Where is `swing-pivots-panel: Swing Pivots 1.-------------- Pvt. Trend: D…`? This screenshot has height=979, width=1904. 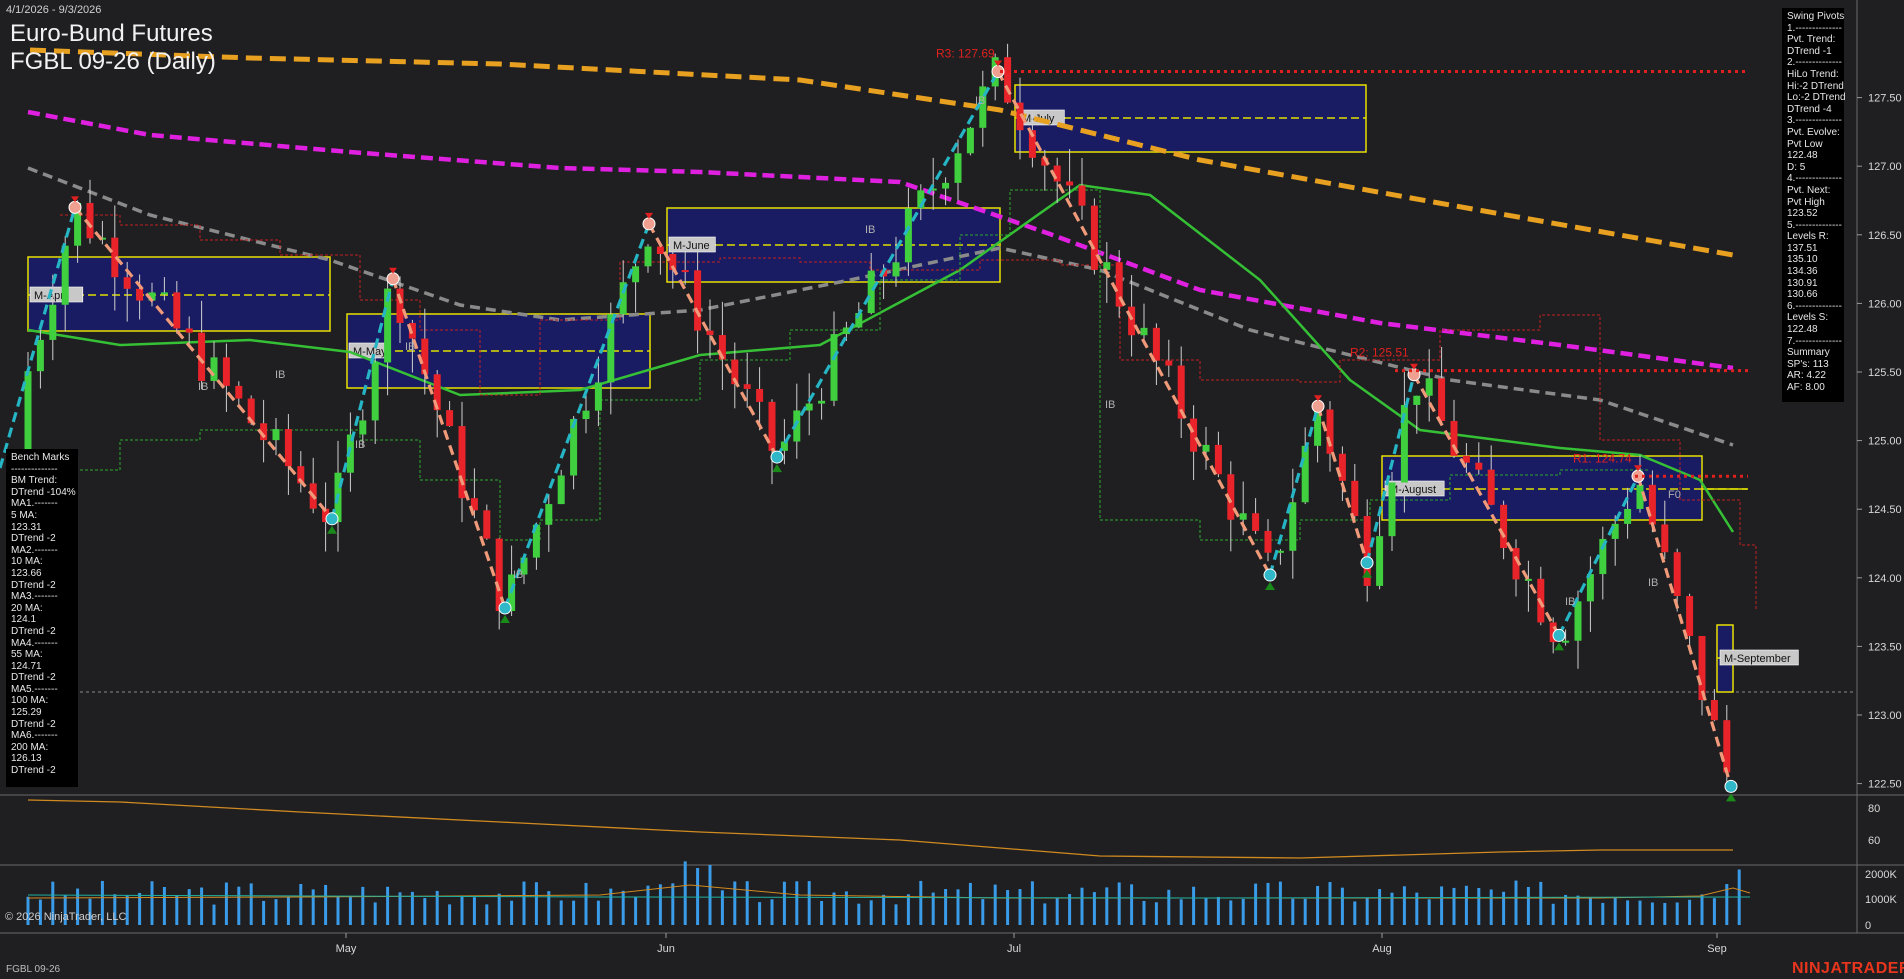
swing-pivots-panel: Swing Pivots 1.-------------- Pvt. Trend: D… is located at coordinates (1814, 205).